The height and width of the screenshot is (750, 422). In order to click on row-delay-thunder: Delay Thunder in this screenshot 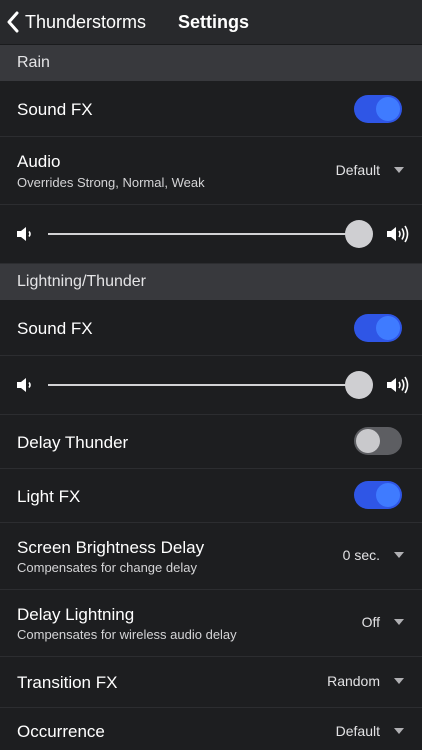, I will do `click(211, 442)`.